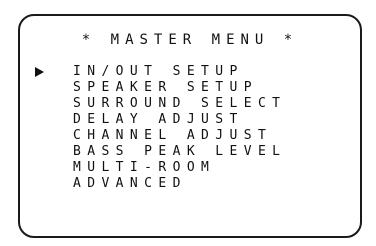  What do you see at coordinates (165, 87) in the screenshot?
I see `menu-item-label: SPEAKER SETUP` at bounding box center [165, 87].